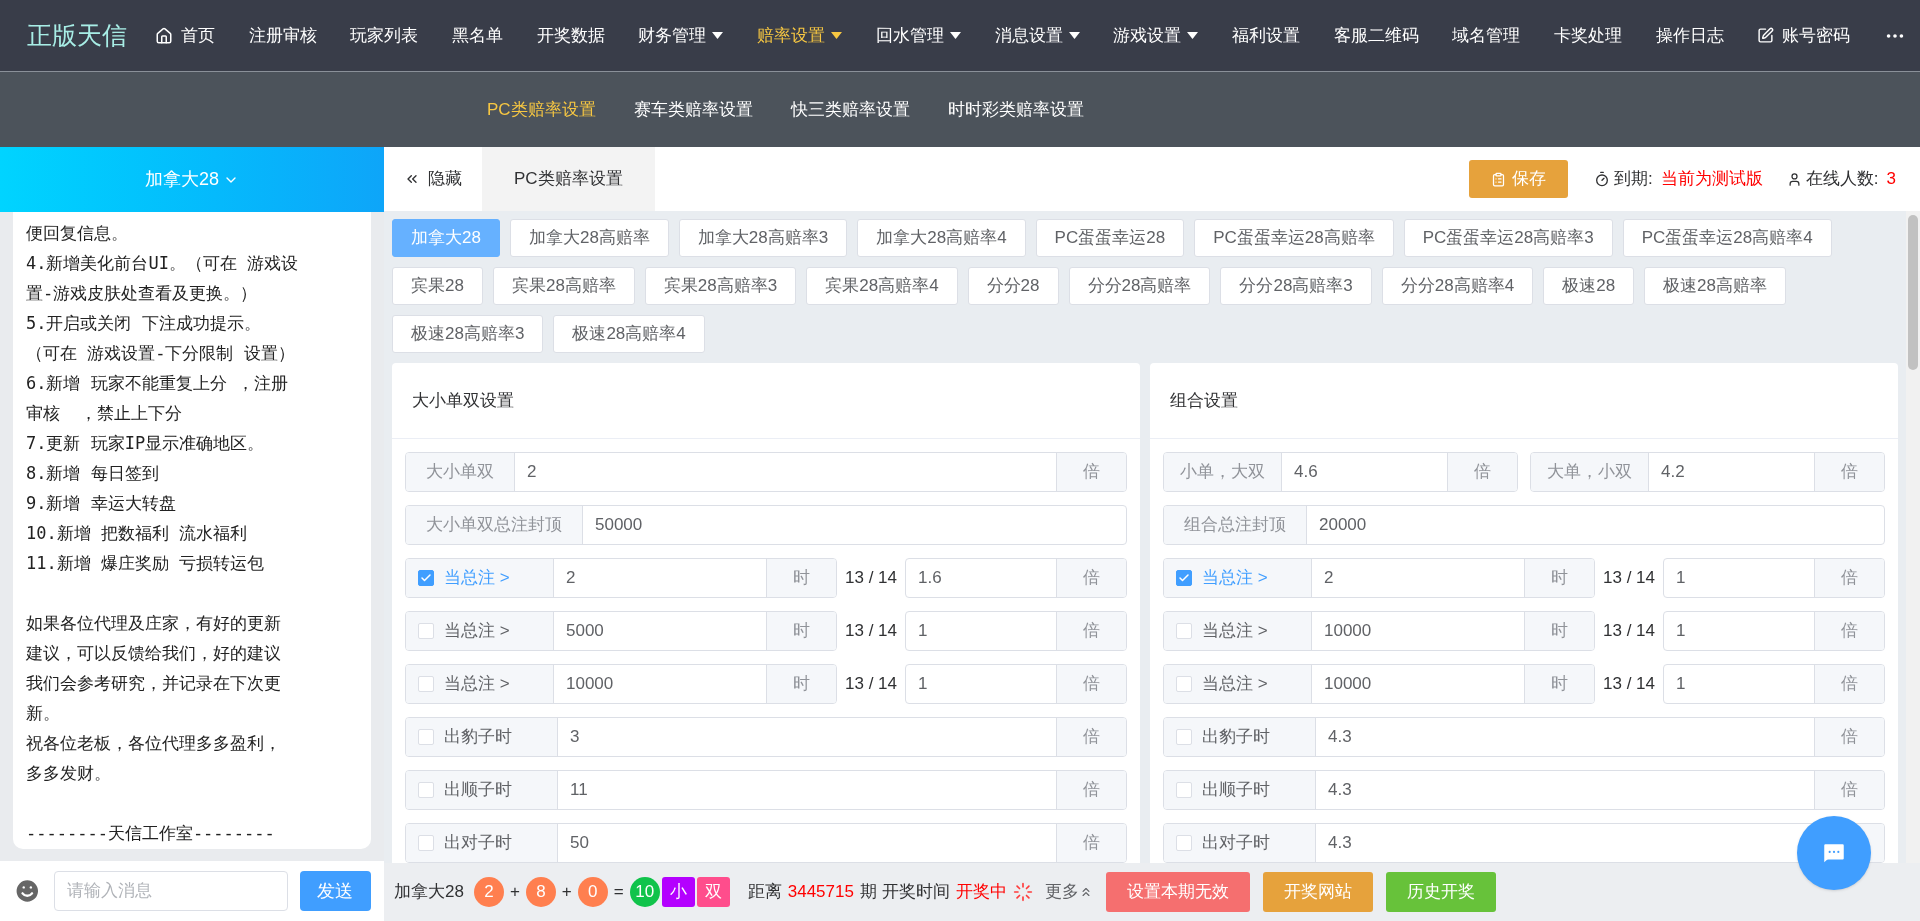  Describe the element at coordinates (43, 713) in the screenshot. I see `notice-line: 新。` at that location.